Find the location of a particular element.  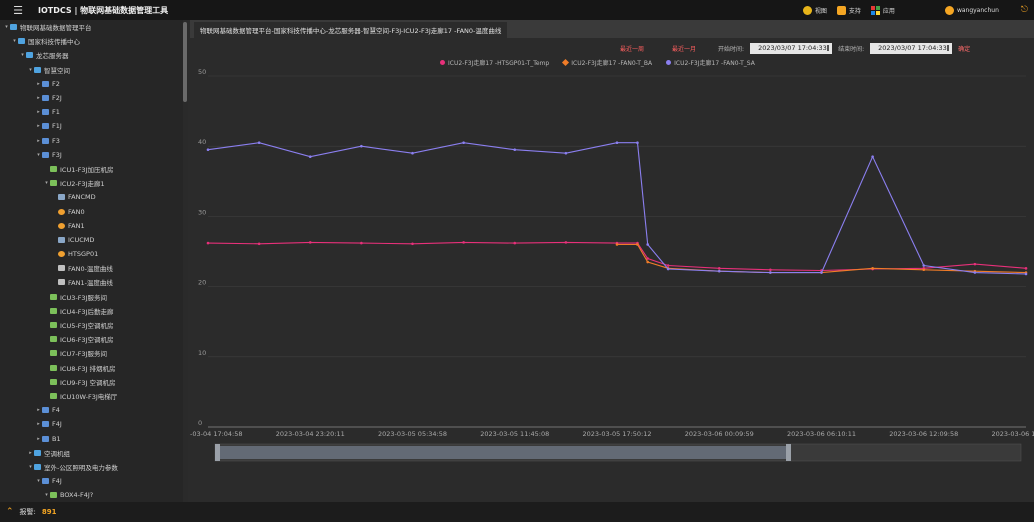

tree-item: ▸ F4 is located at coordinates (94, 410).